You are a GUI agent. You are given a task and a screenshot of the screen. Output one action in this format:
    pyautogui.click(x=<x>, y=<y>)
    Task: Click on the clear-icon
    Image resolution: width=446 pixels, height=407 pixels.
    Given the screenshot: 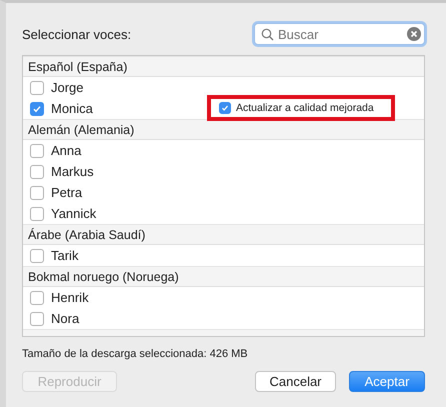 What is the action you would take?
    pyautogui.click(x=414, y=34)
    